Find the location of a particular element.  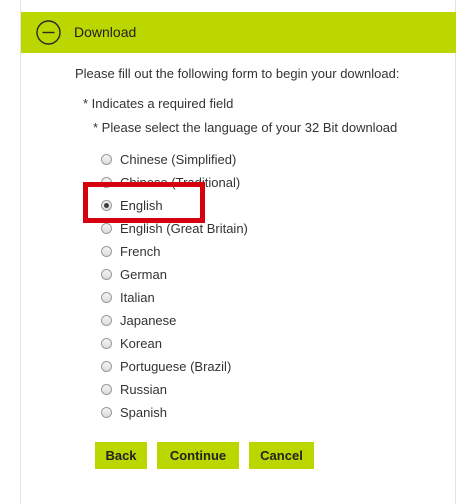

language-option-chinese-simplified: Chinese (Simplified) is located at coordinates (174, 159).